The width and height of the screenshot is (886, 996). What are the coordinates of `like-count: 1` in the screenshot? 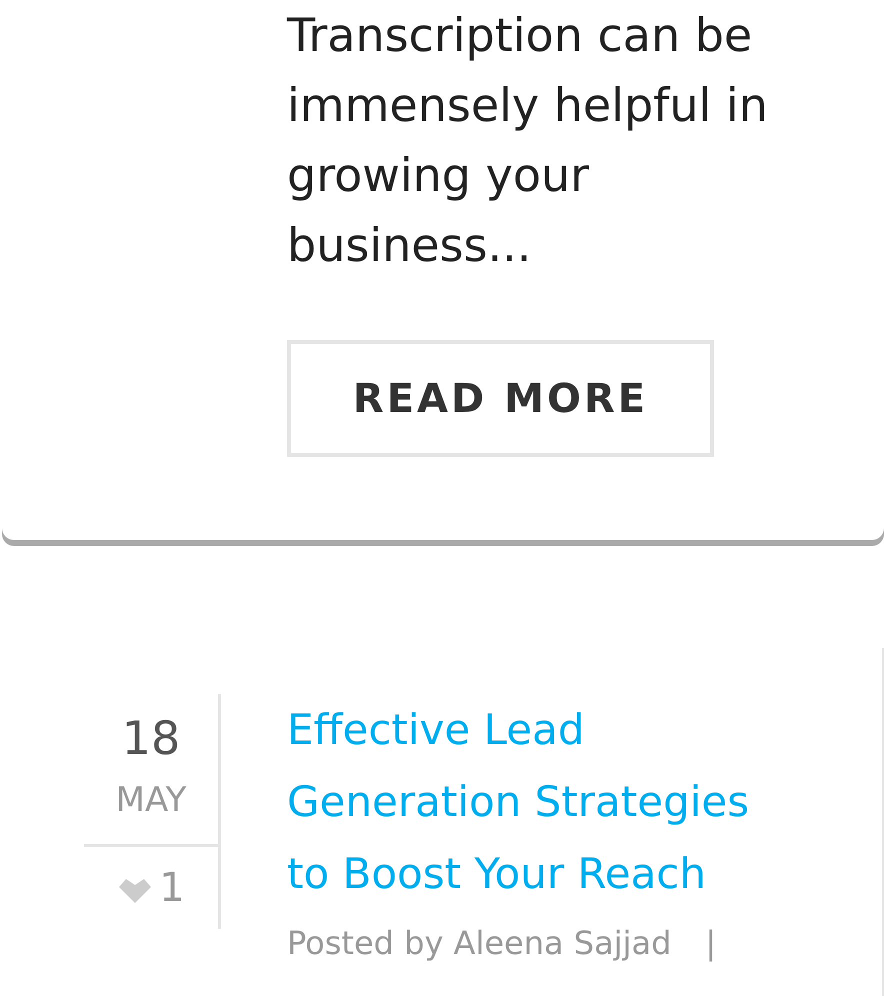 It's located at (172, 888).